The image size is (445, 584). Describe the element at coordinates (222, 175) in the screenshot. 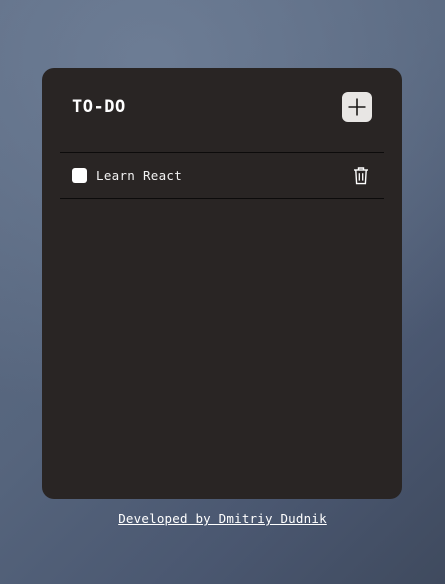

I see `list-item: Learn React` at that location.